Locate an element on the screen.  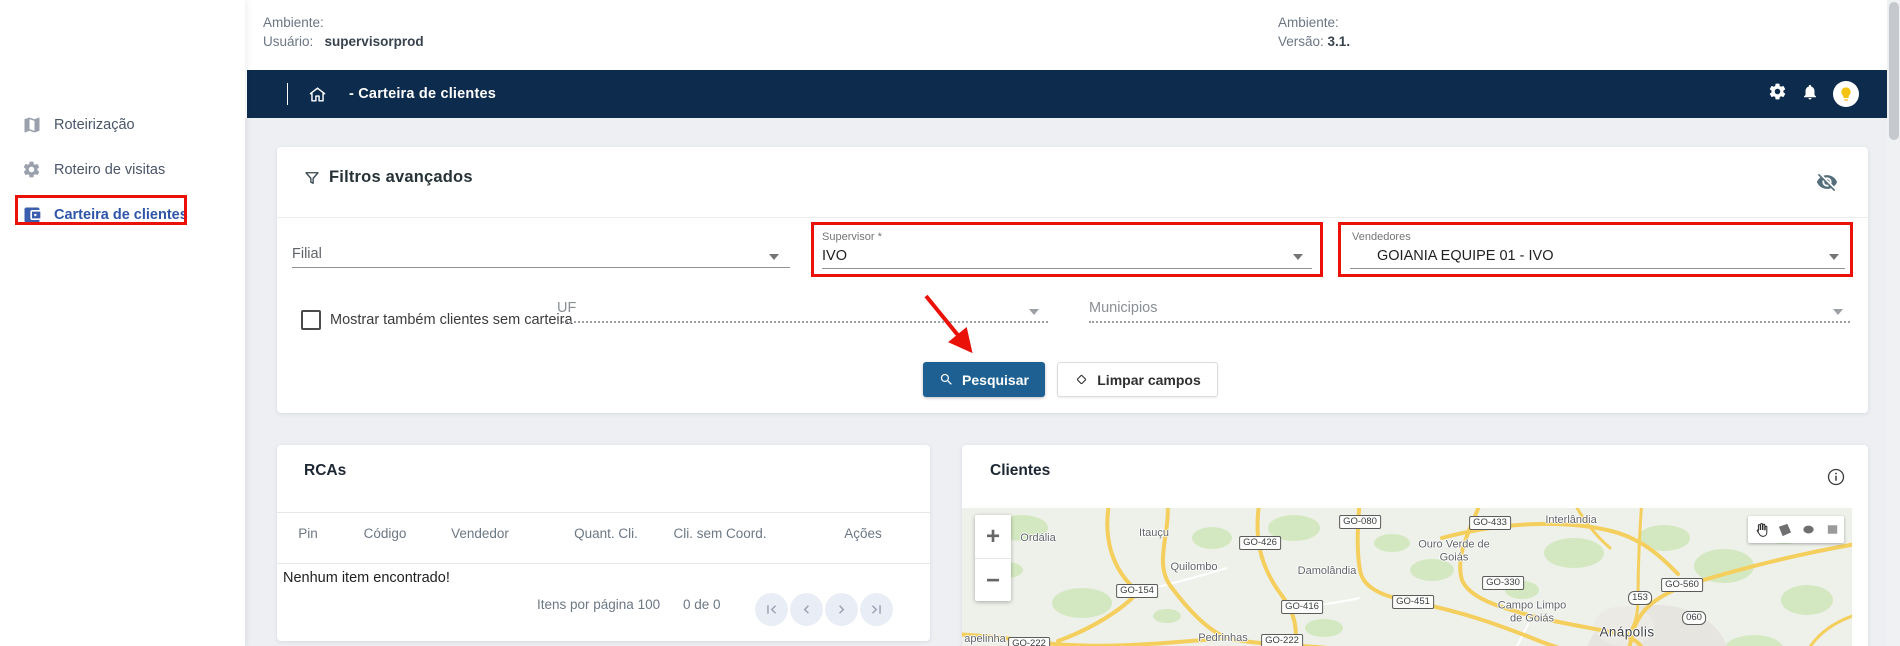
breadcrumb-separator is located at coordinates (287, 94).